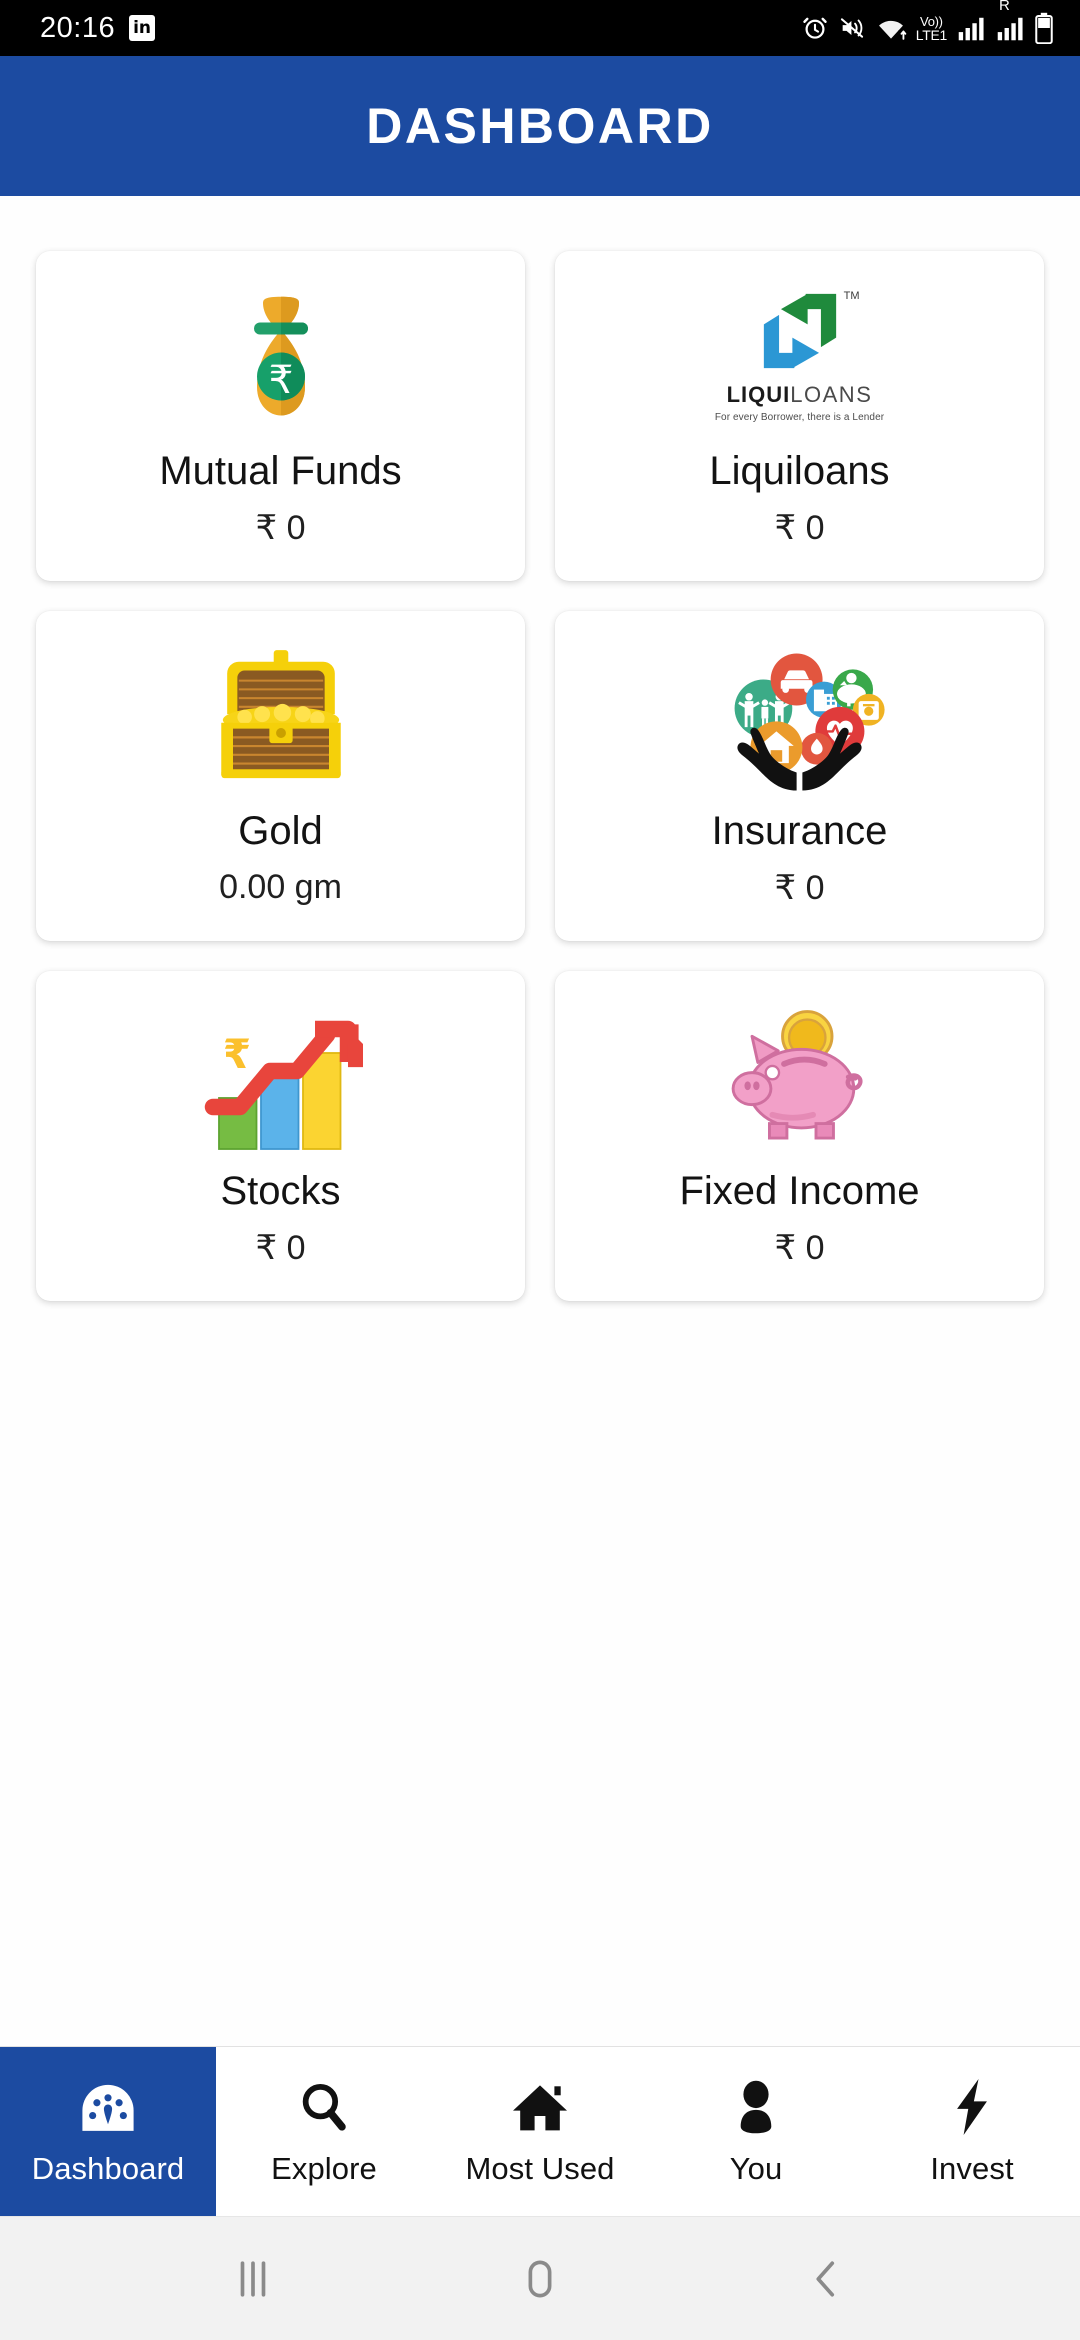 The height and width of the screenshot is (2340, 1080). I want to click on volte-icon: Vo)) LTE1, so click(931, 28).